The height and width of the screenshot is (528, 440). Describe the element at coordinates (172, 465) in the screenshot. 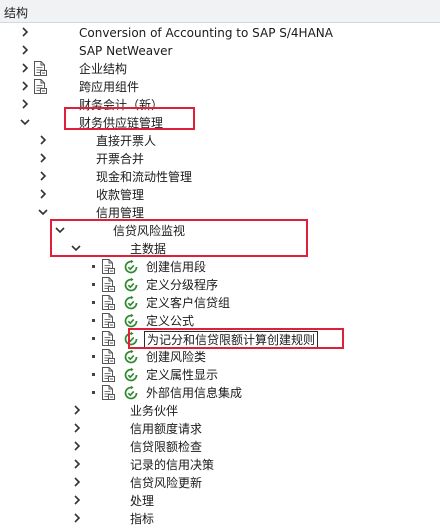

I see `tree-item-label: 记录的信用决策` at that location.